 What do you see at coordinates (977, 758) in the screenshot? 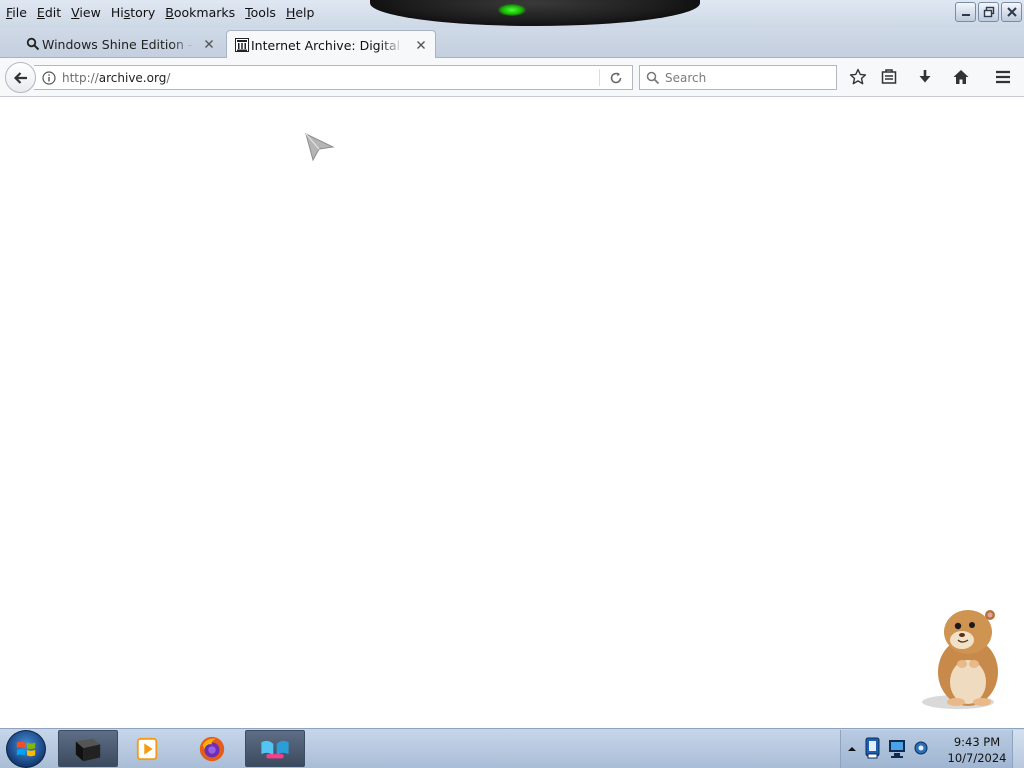
I see `clock-date: 10/7/2024` at bounding box center [977, 758].